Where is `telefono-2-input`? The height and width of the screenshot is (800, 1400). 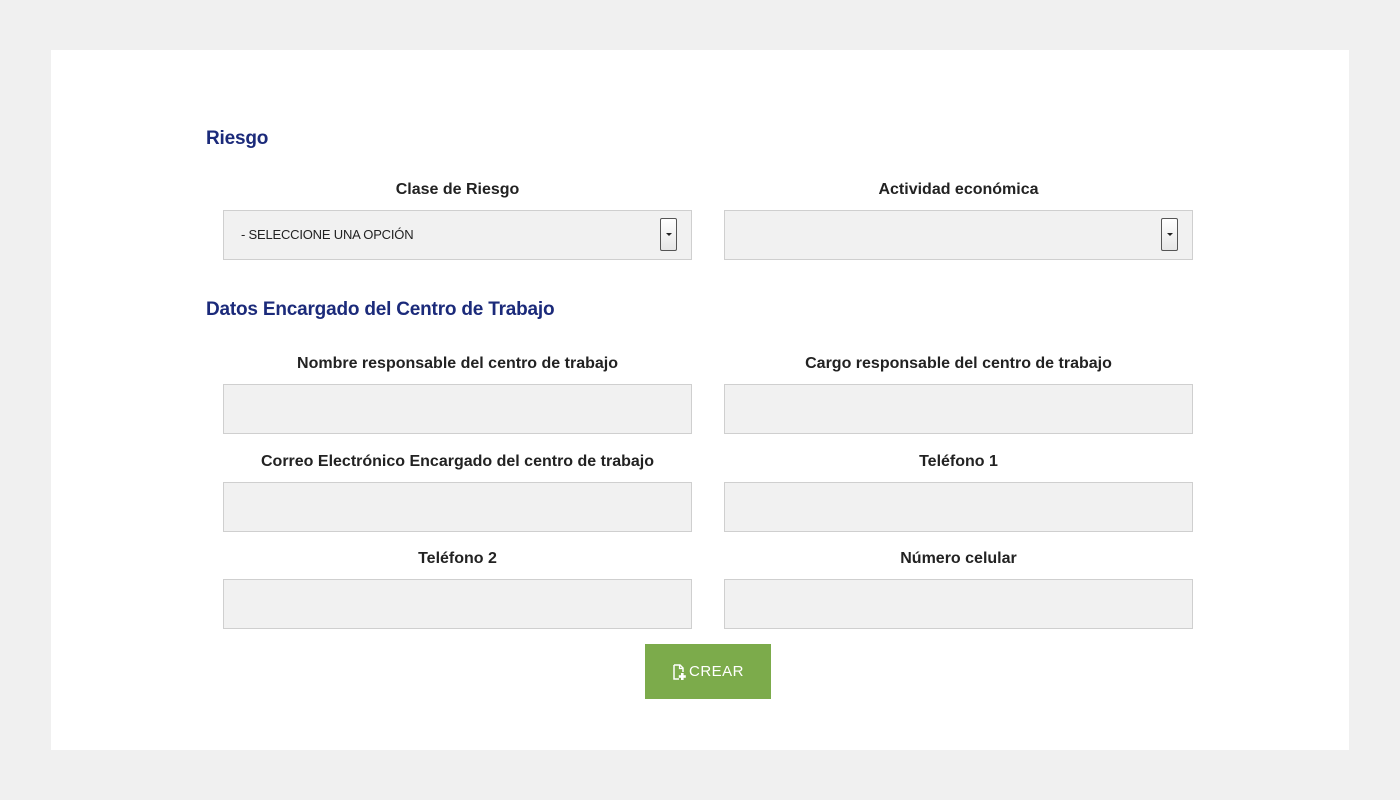 telefono-2-input is located at coordinates (457, 604).